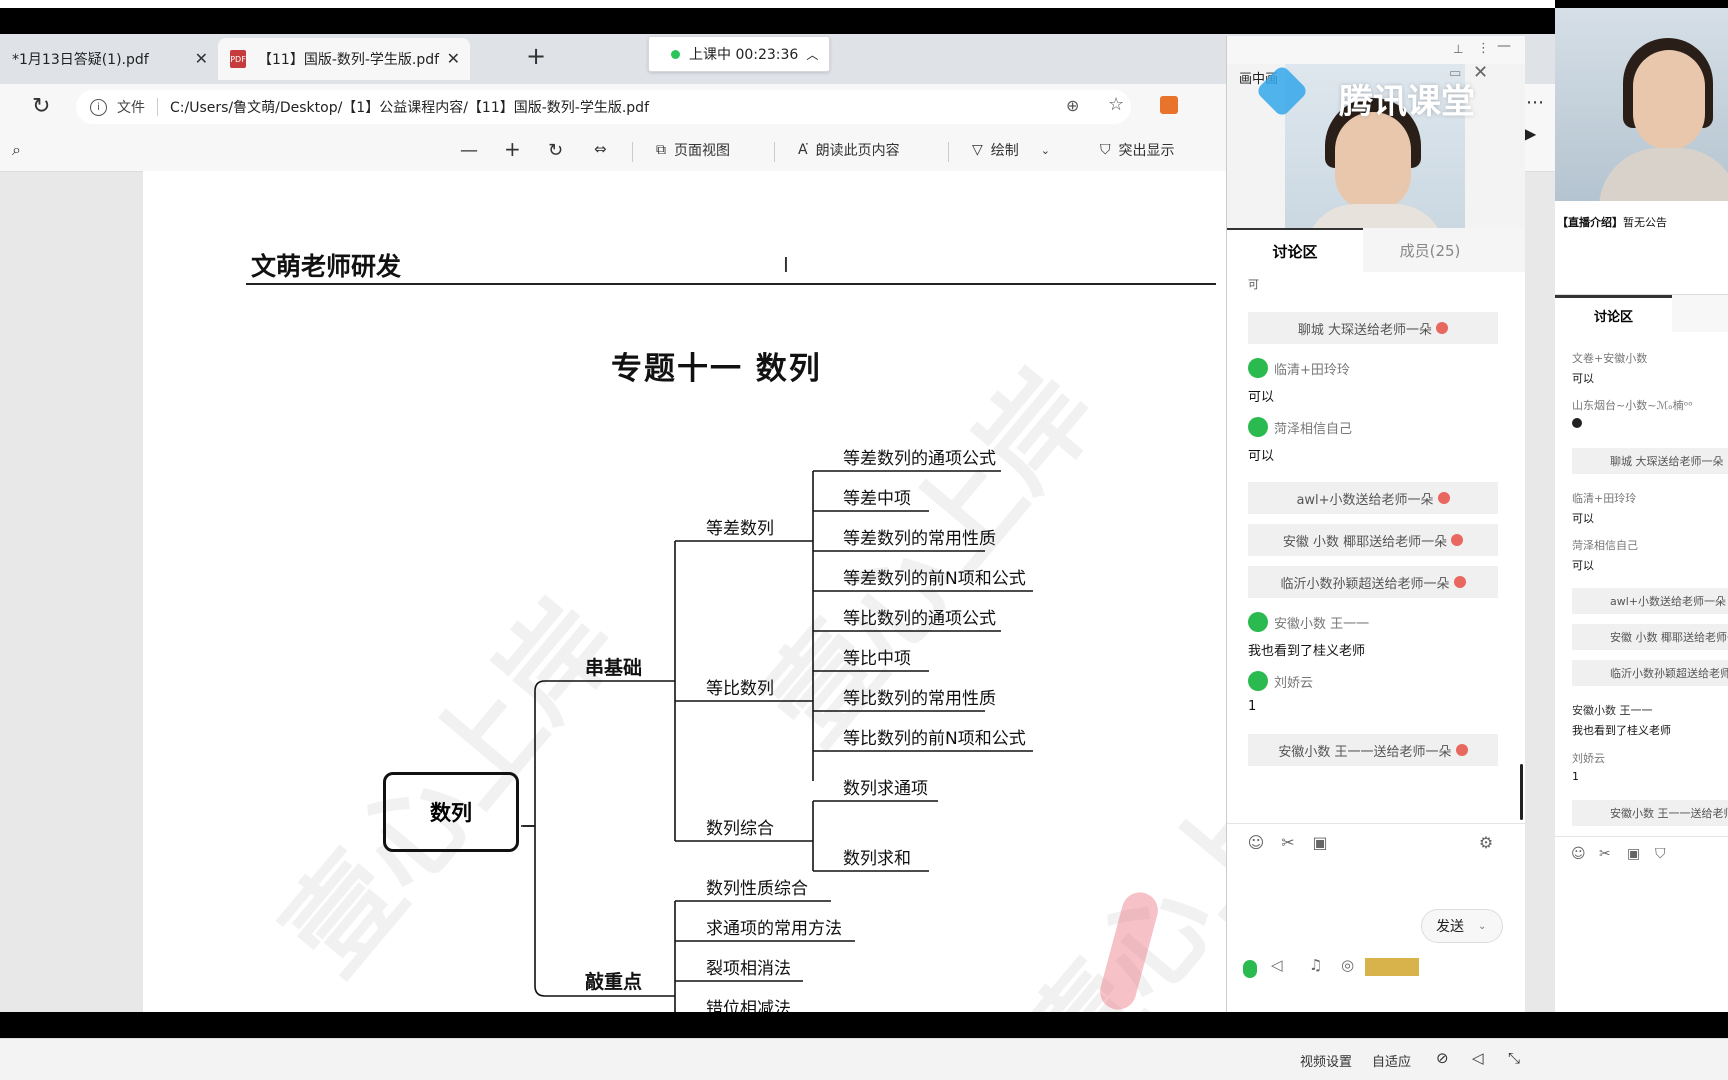  Describe the element at coordinates (238, 59) in the screenshot. I see `pdf-icon: PDF` at that location.